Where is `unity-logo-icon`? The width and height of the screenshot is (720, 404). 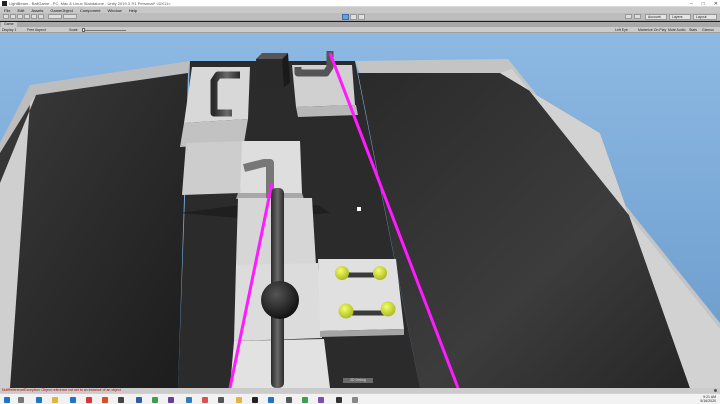
unity-logo-icon is located at coordinates (4, 3).